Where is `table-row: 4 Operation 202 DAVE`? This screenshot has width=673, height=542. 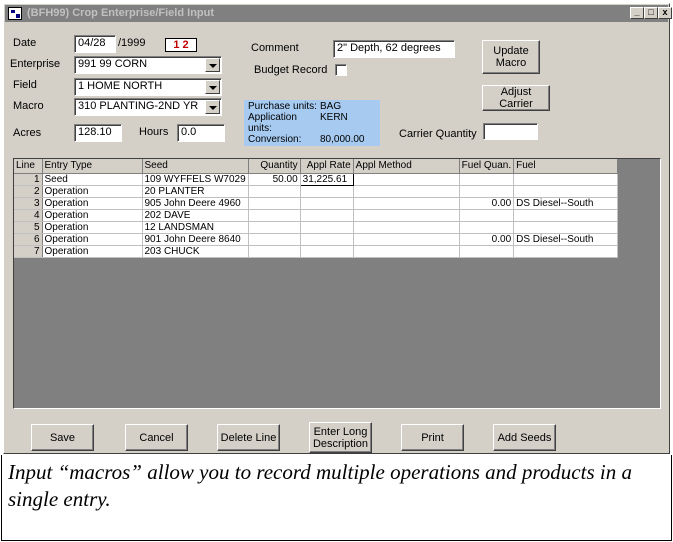
table-row: 4 Operation 202 DAVE is located at coordinates (316, 215).